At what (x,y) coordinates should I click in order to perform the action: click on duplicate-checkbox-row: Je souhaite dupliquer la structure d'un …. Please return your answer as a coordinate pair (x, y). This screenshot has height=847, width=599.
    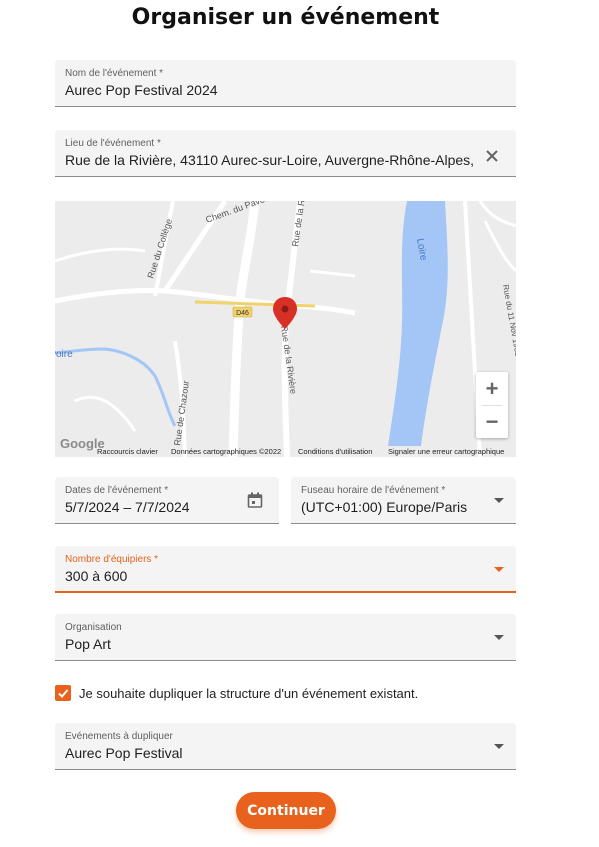
    Looking at the image, I should click on (236, 693).